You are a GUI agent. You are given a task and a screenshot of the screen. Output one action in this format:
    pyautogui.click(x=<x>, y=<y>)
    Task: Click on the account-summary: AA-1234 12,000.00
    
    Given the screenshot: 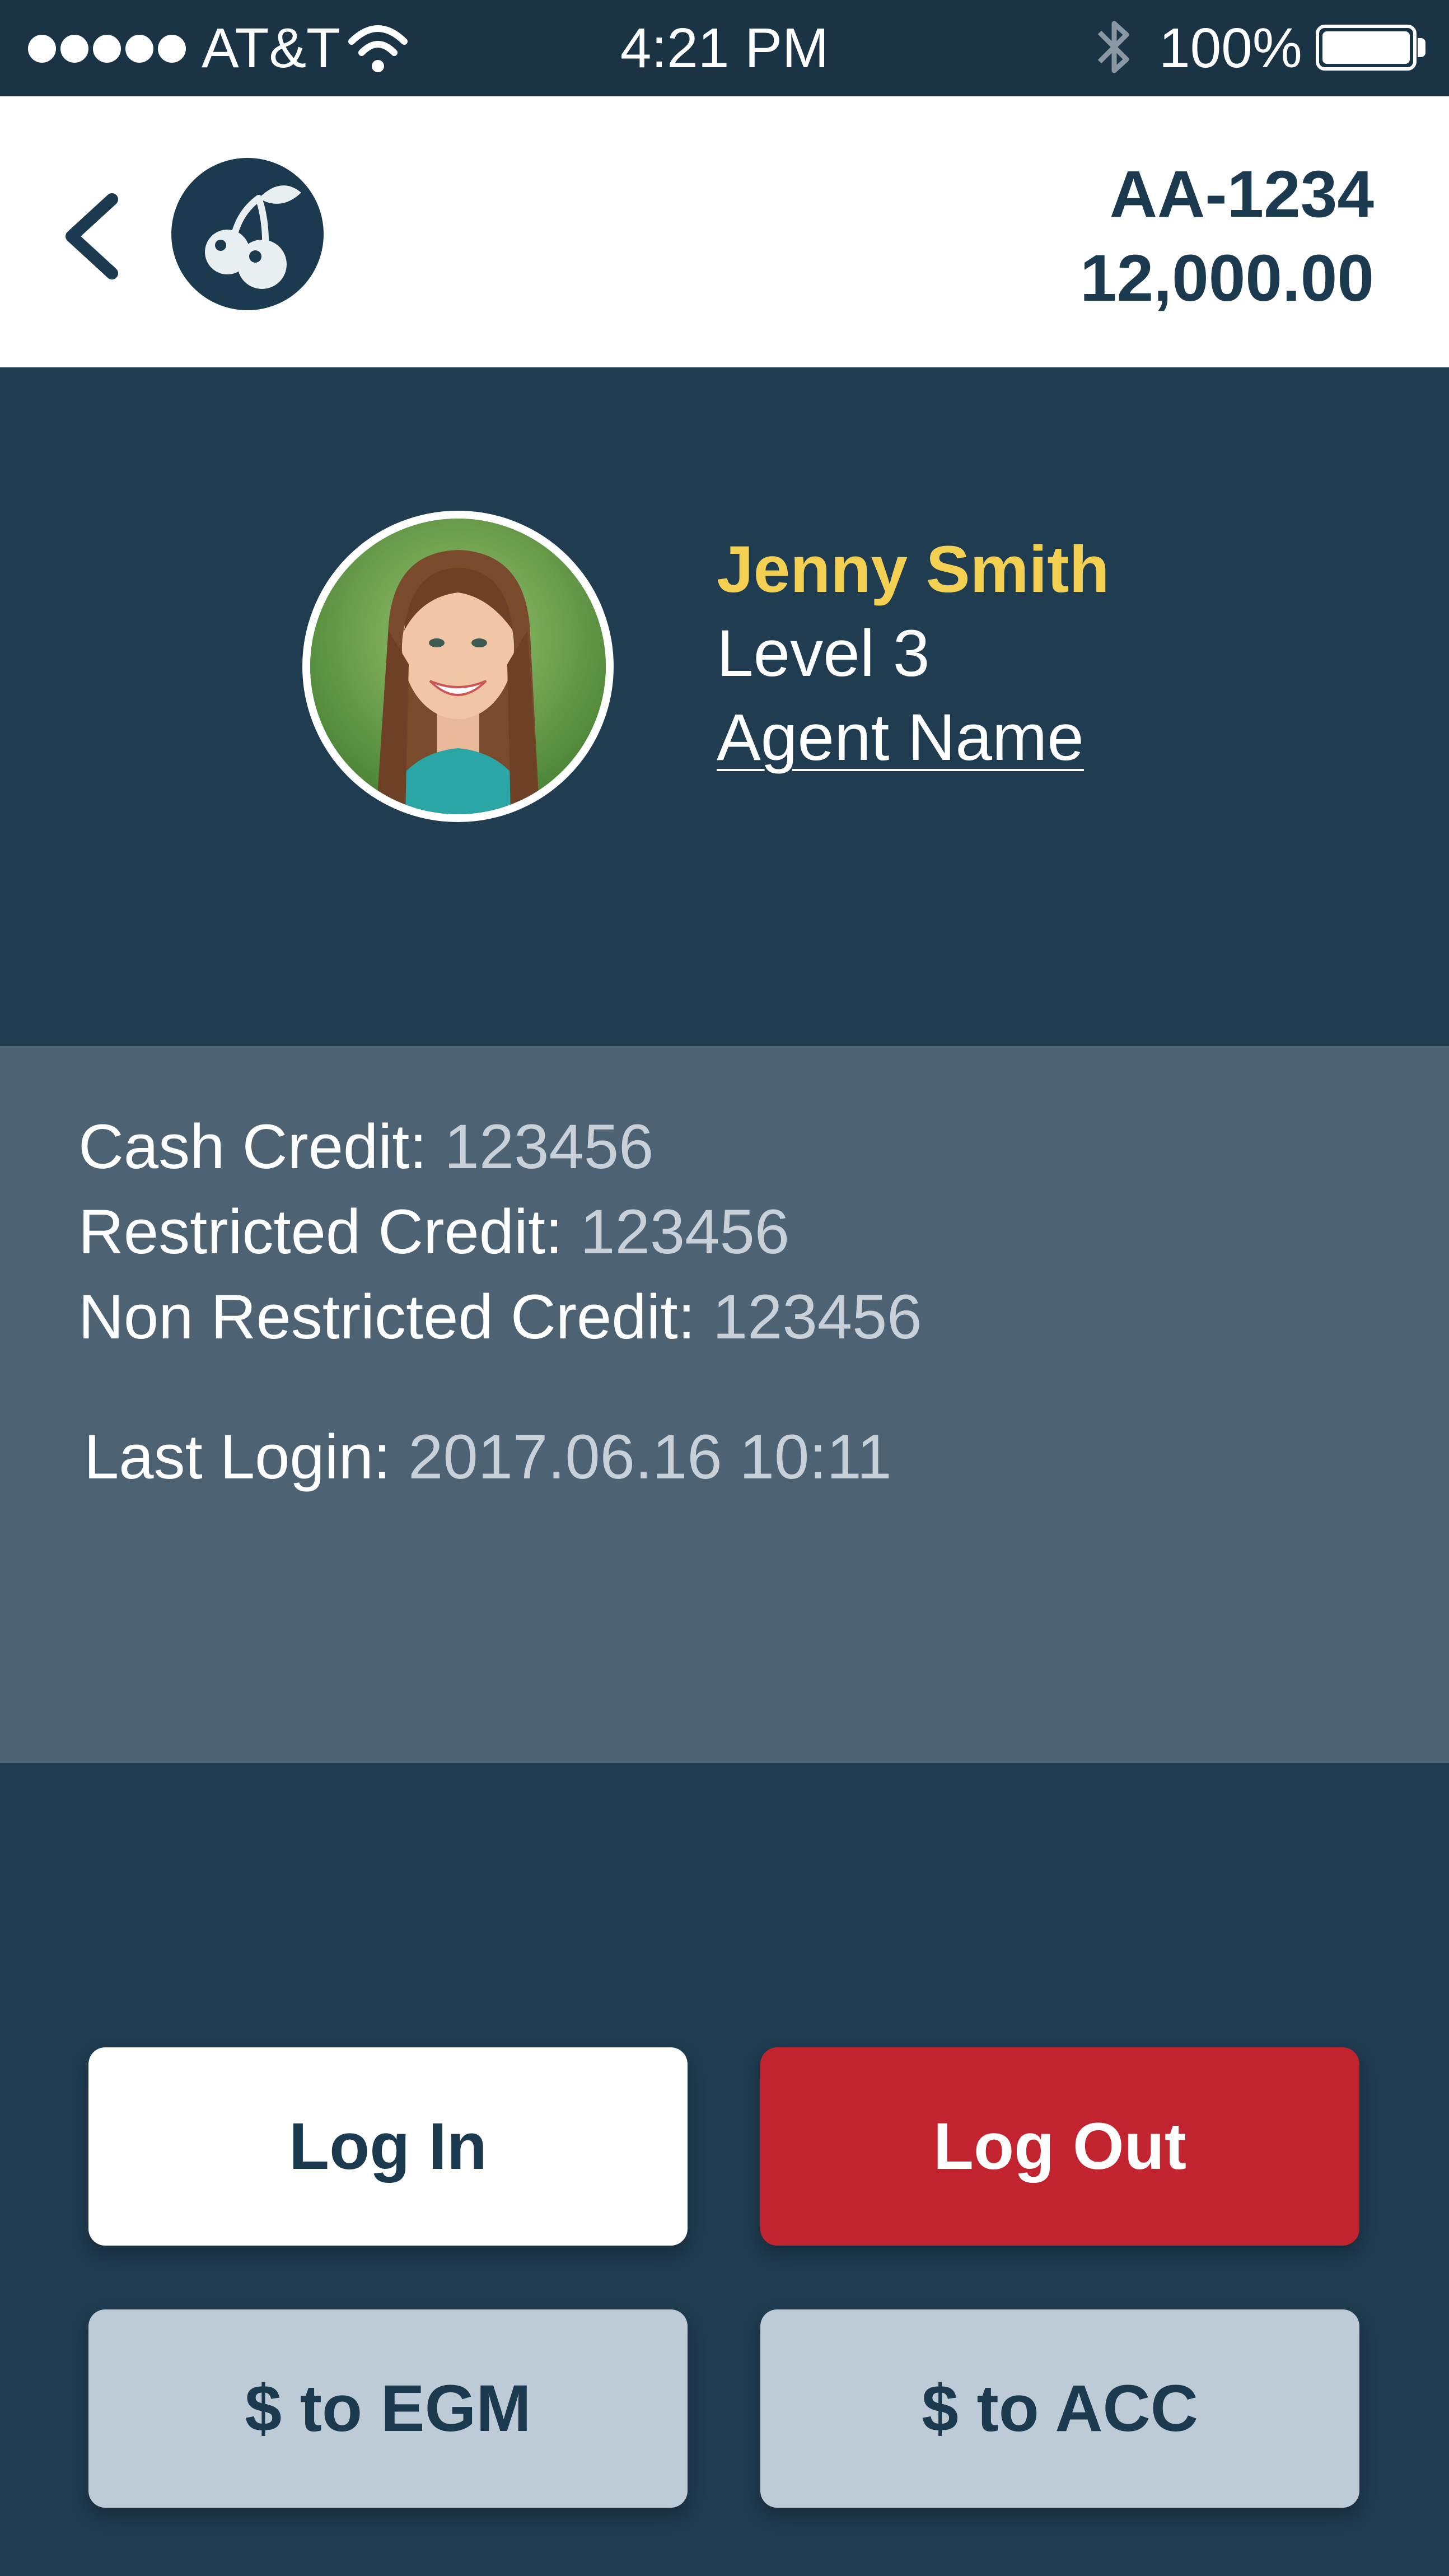 What is the action you would take?
    pyautogui.click(x=1227, y=236)
    